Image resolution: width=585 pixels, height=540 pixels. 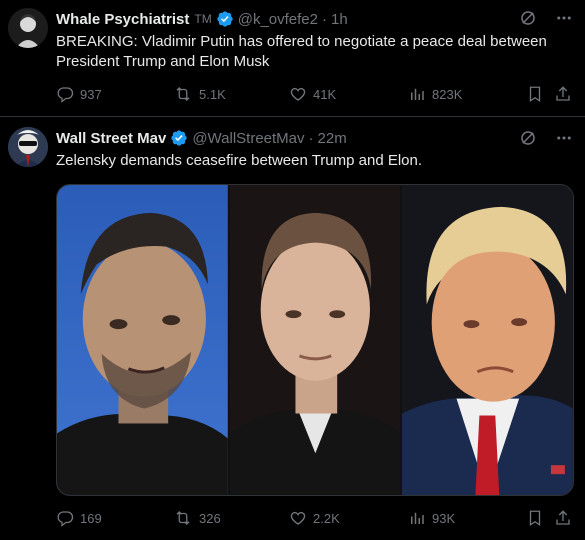 I want to click on like-count: 41K, so click(x=325, y=94).